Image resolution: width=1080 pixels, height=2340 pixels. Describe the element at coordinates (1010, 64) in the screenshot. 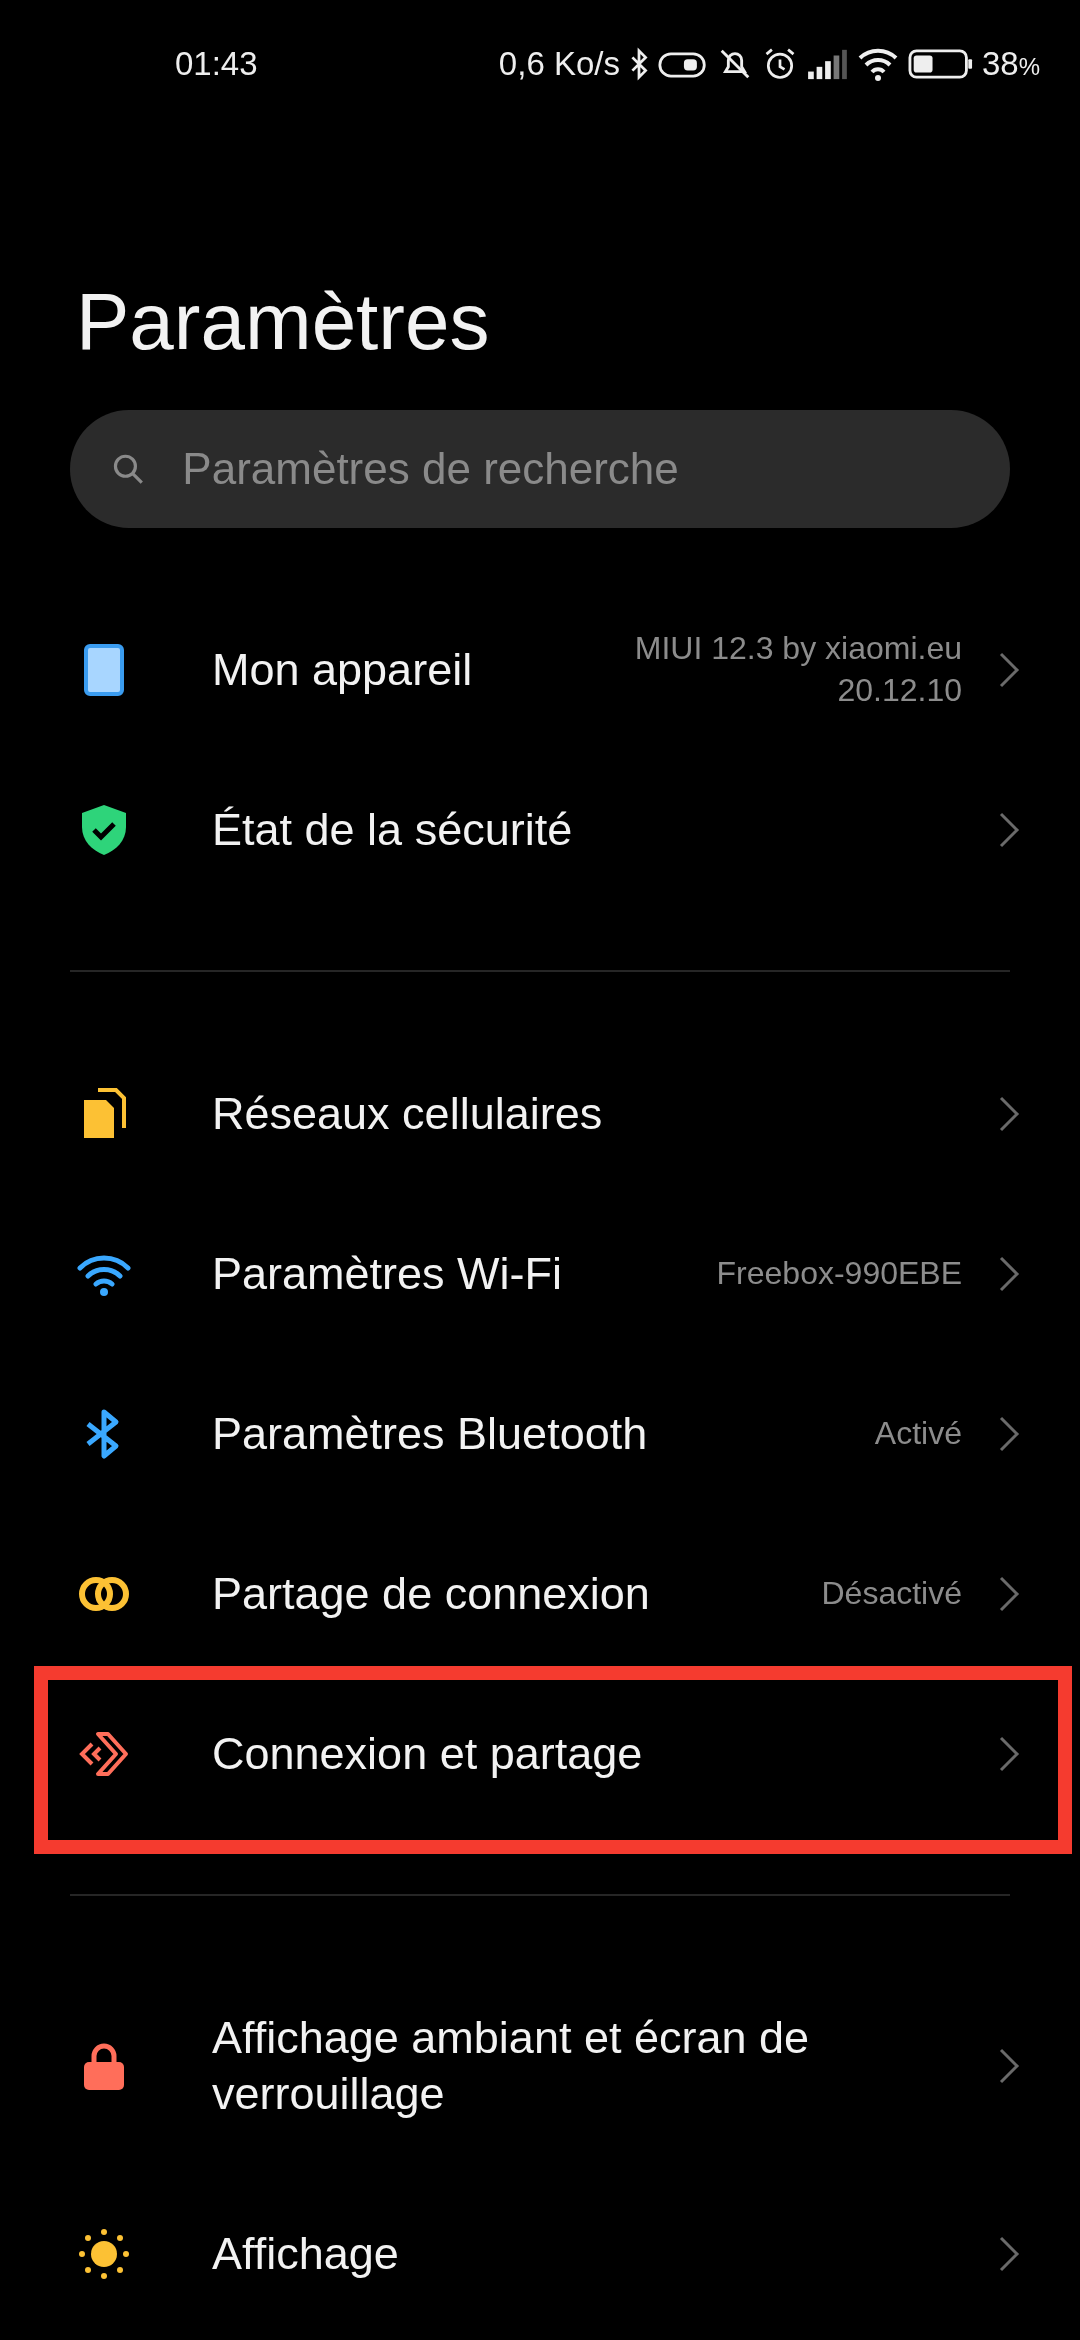

I see `battery-percent-text: 38%` at that location.